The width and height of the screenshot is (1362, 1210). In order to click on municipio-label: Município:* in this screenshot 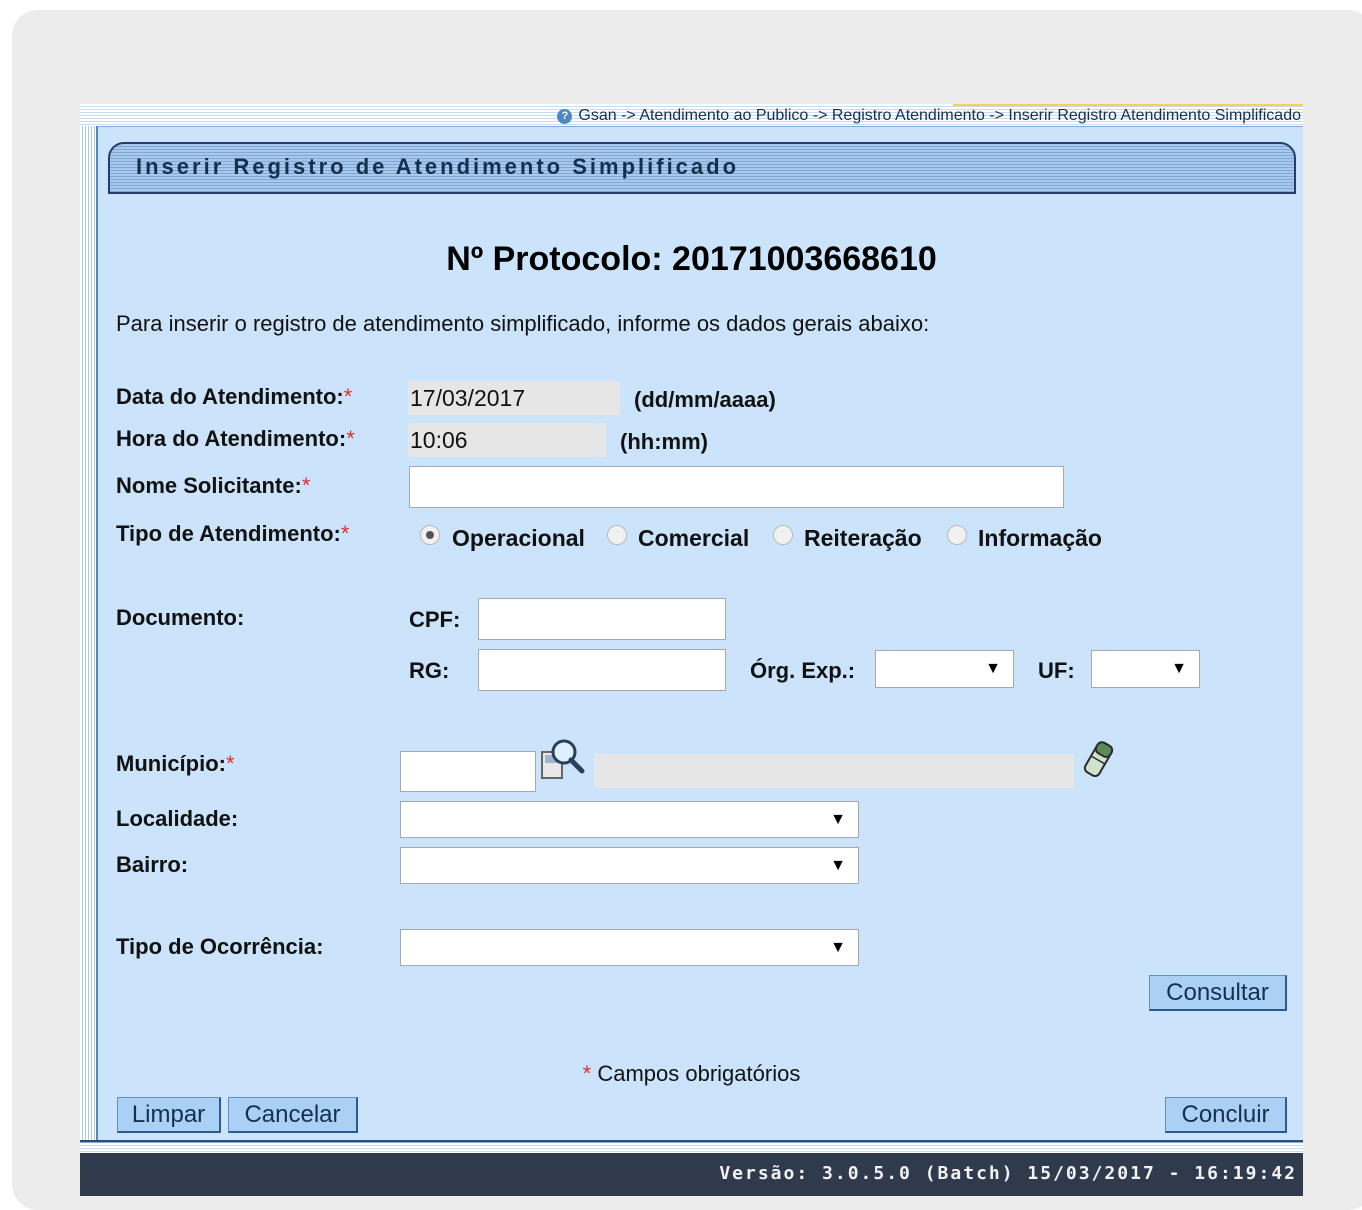, I will do `click(175, 764)`.